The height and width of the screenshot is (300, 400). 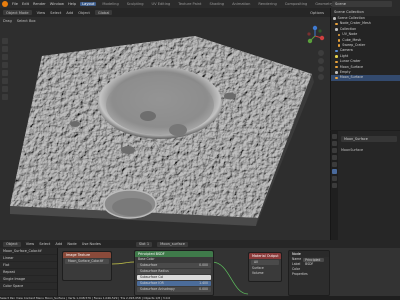 What do you see at coordinates (154, 271) in the screenshot?
I see `bsdf-row-label: Subsurface Radius` at bounding box center [154, 271].